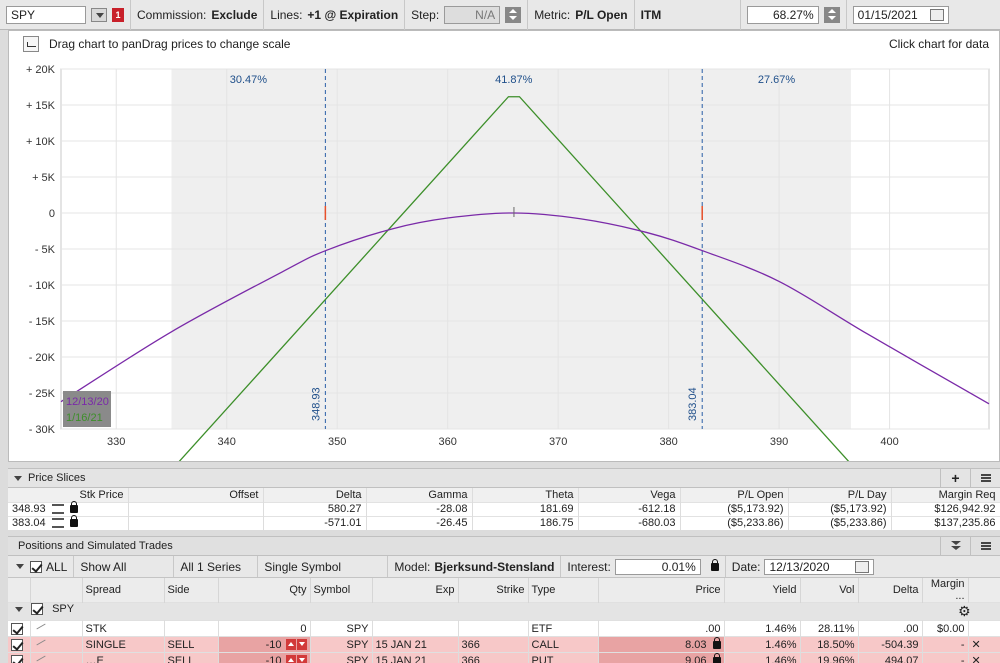 This screenshot has width=1000, height=663. What do you see at coordinates (18, 478) in the screenshot?
I see `collapse-price-slices-icon` at bounding box center [18, 478].